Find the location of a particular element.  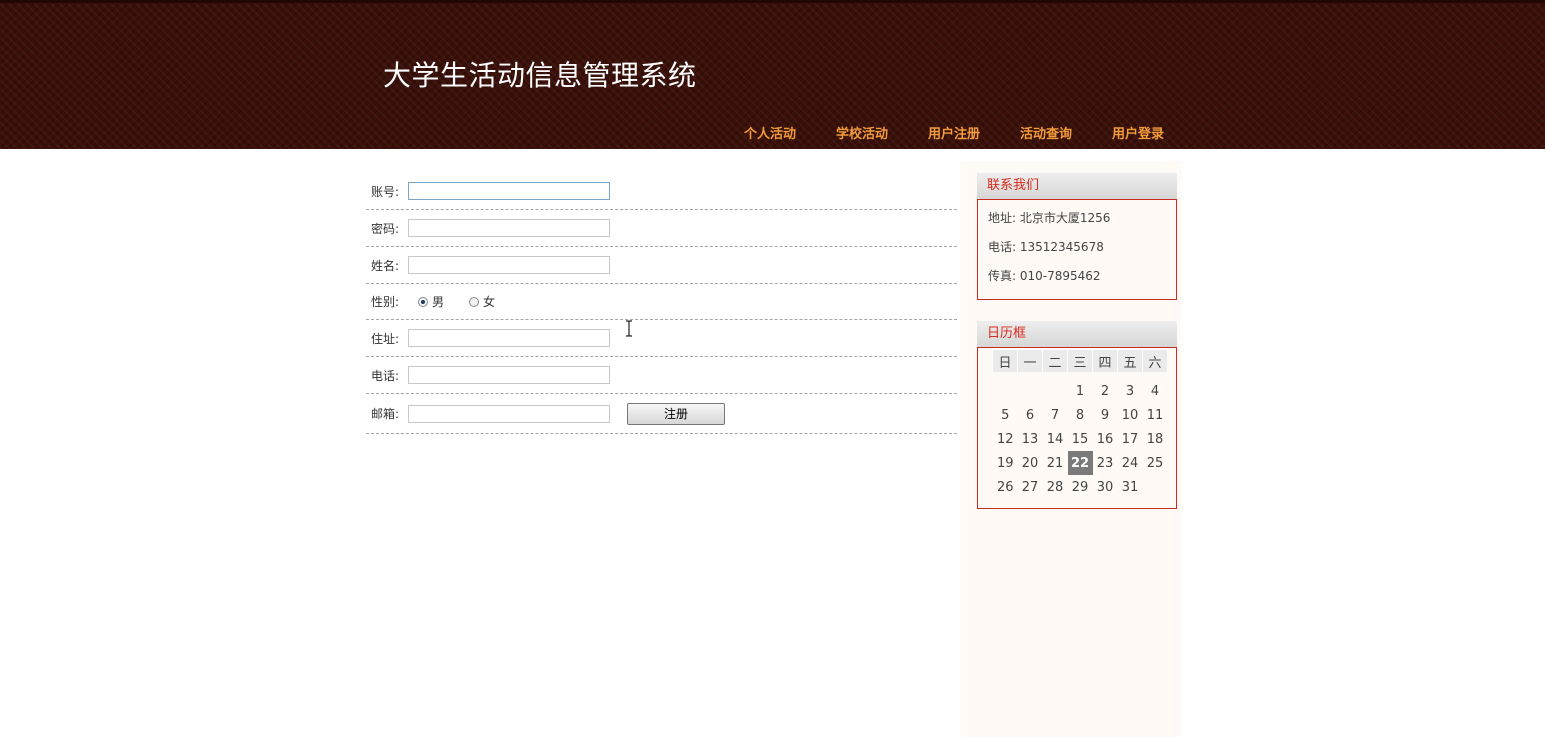

calendar-day: 29 is located at coordinates (1080, 487).